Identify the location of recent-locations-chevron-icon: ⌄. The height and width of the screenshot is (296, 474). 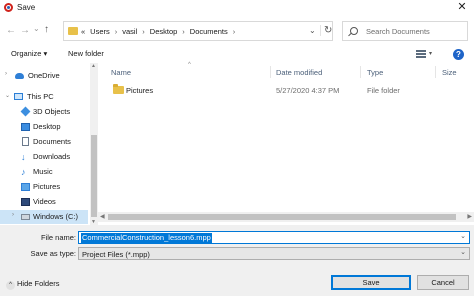
(36, 28).